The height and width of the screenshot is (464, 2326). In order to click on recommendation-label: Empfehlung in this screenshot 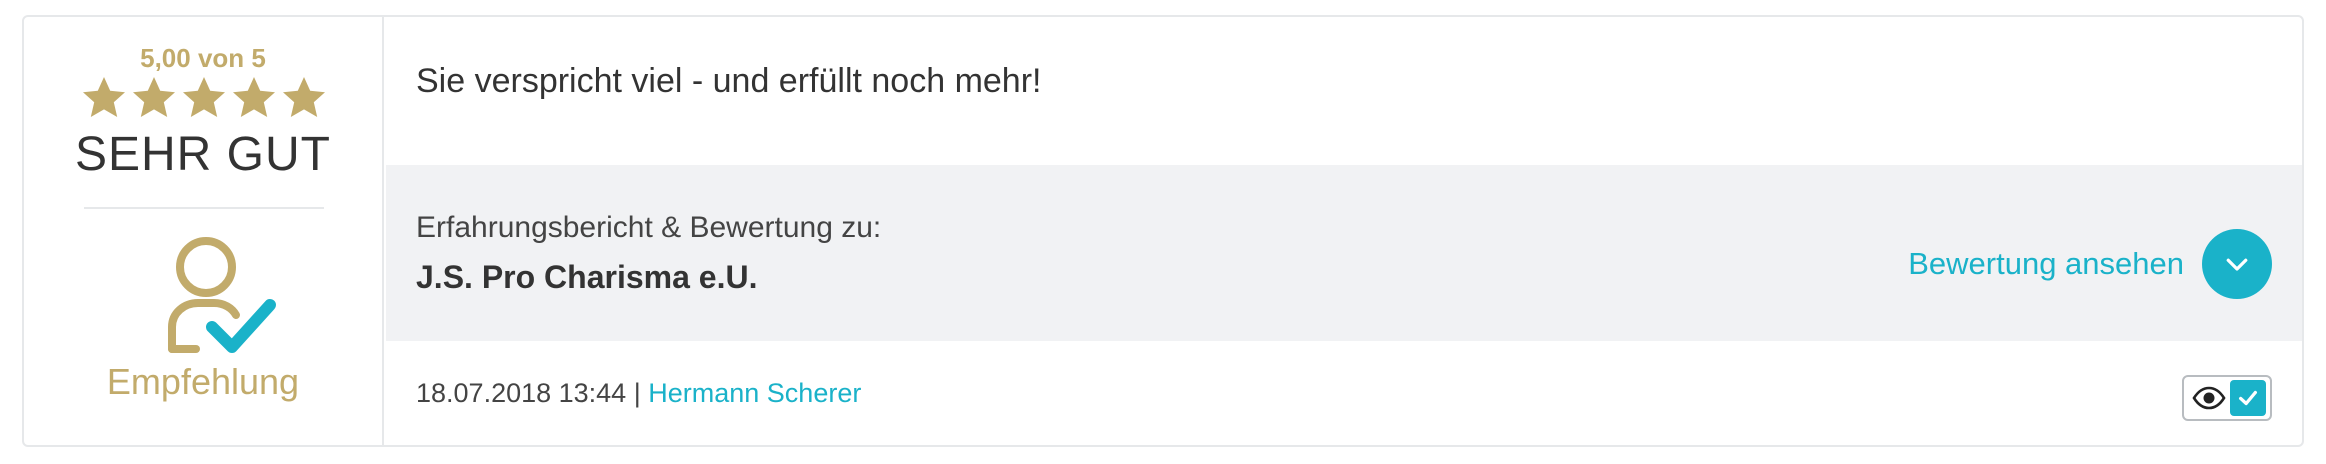, I will do `click(203, 381)`.